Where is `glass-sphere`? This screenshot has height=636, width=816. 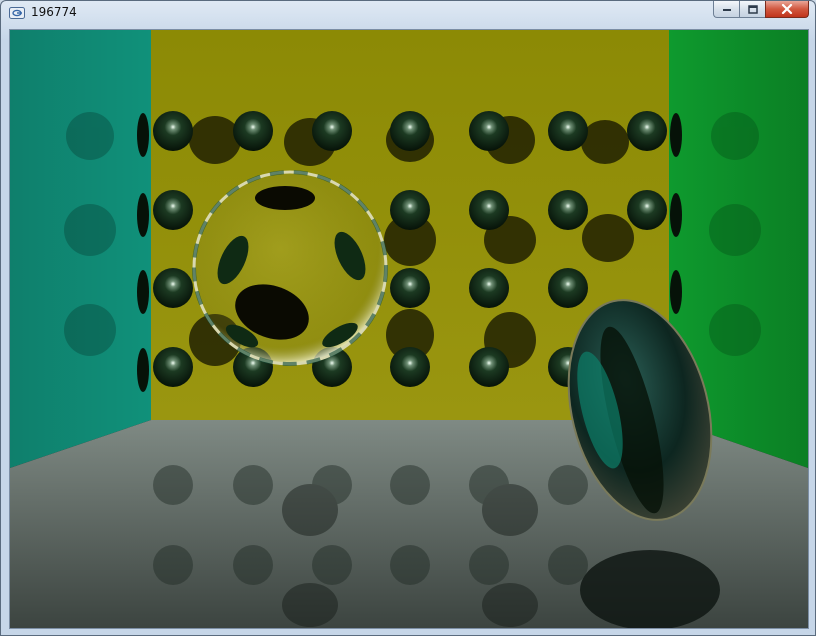 glass-sphere is located at coordinates (290, 268).